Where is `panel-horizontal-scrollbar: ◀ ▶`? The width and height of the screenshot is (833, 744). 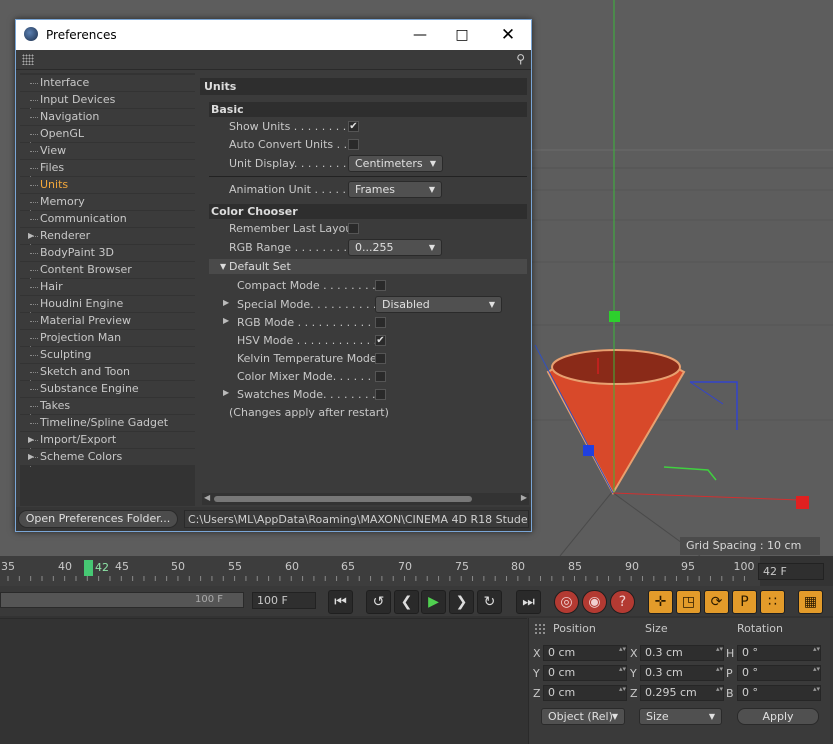 panel-horizontal-scrollbar: ◀ ▶ is located at coordinates (365, 499).